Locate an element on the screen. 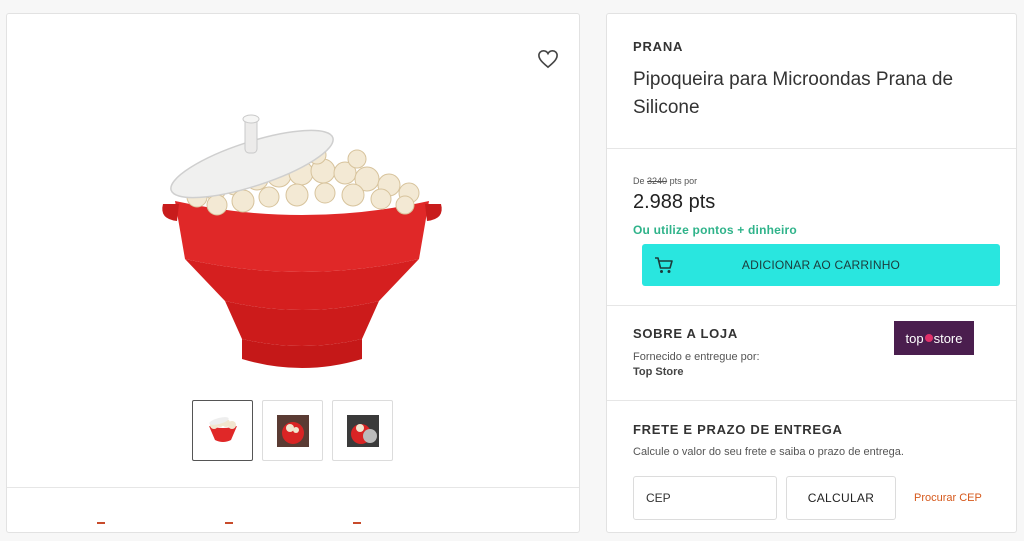  popcorn-thumb-icon is located at coordinates (222, 429).